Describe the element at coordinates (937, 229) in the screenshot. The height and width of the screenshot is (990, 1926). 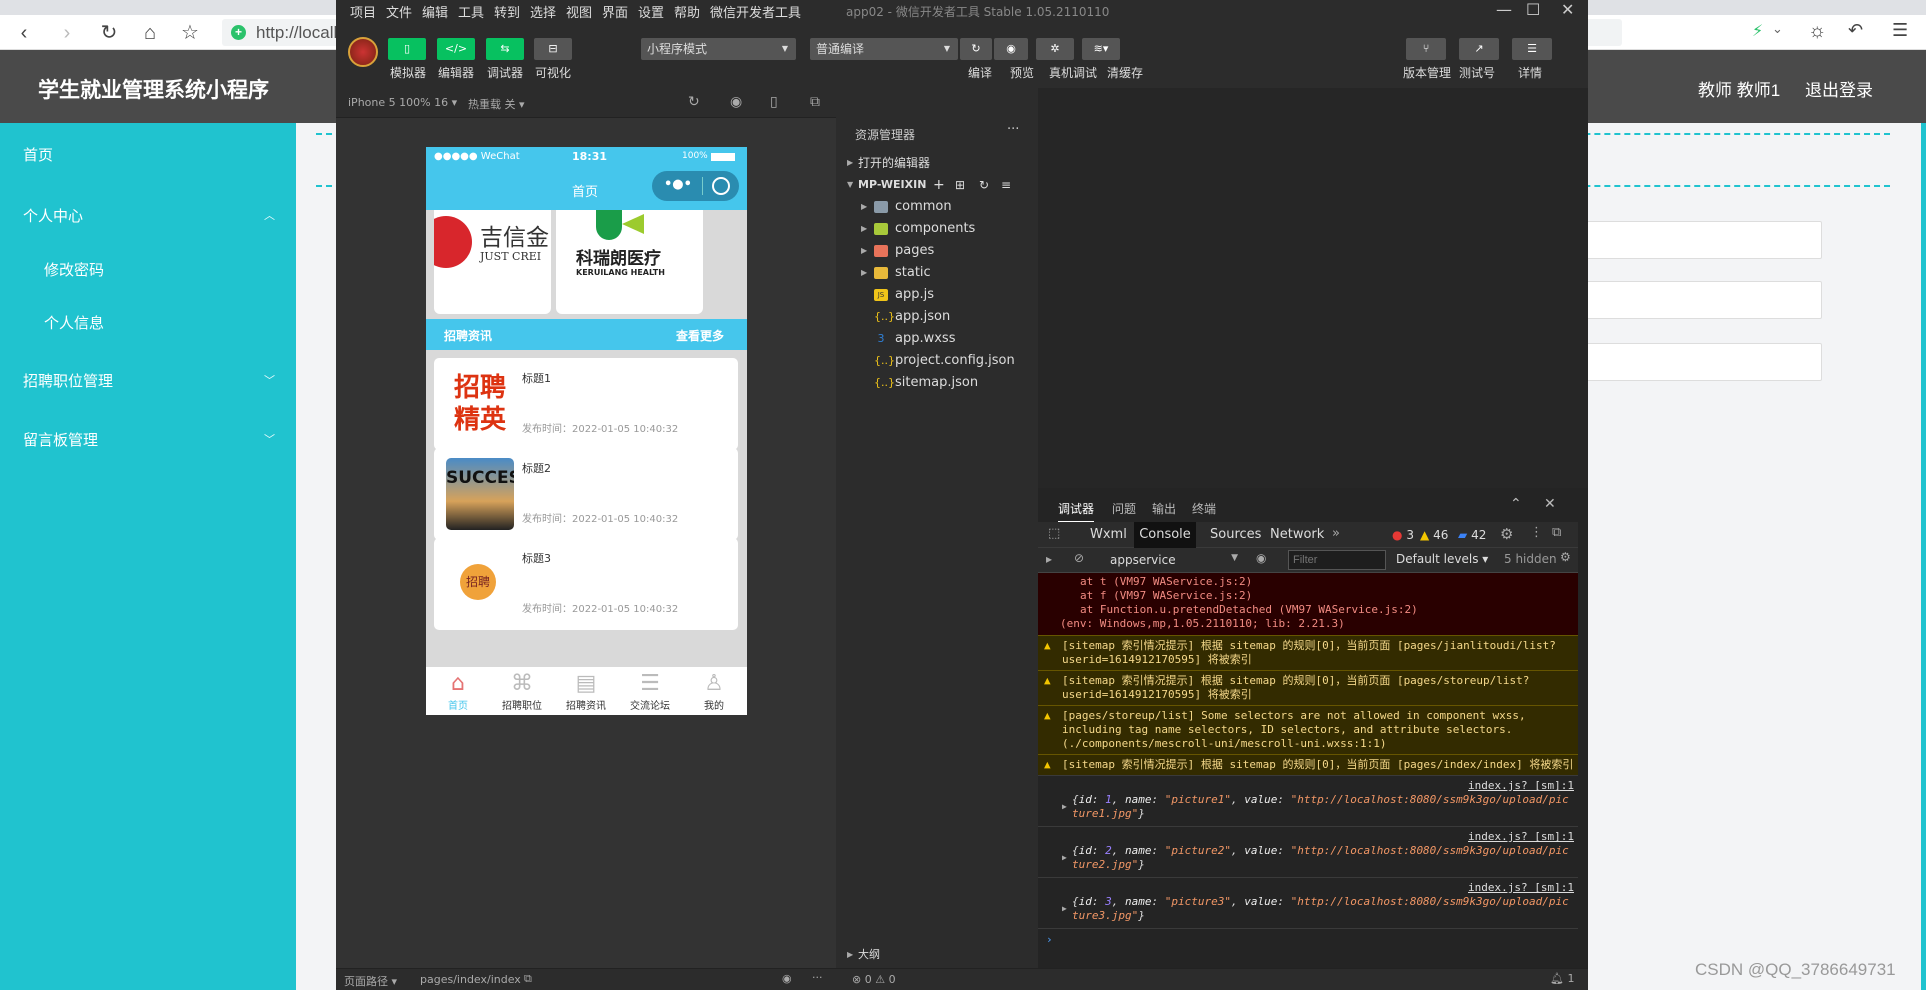
I see `file-item: ▶ components` at that location.